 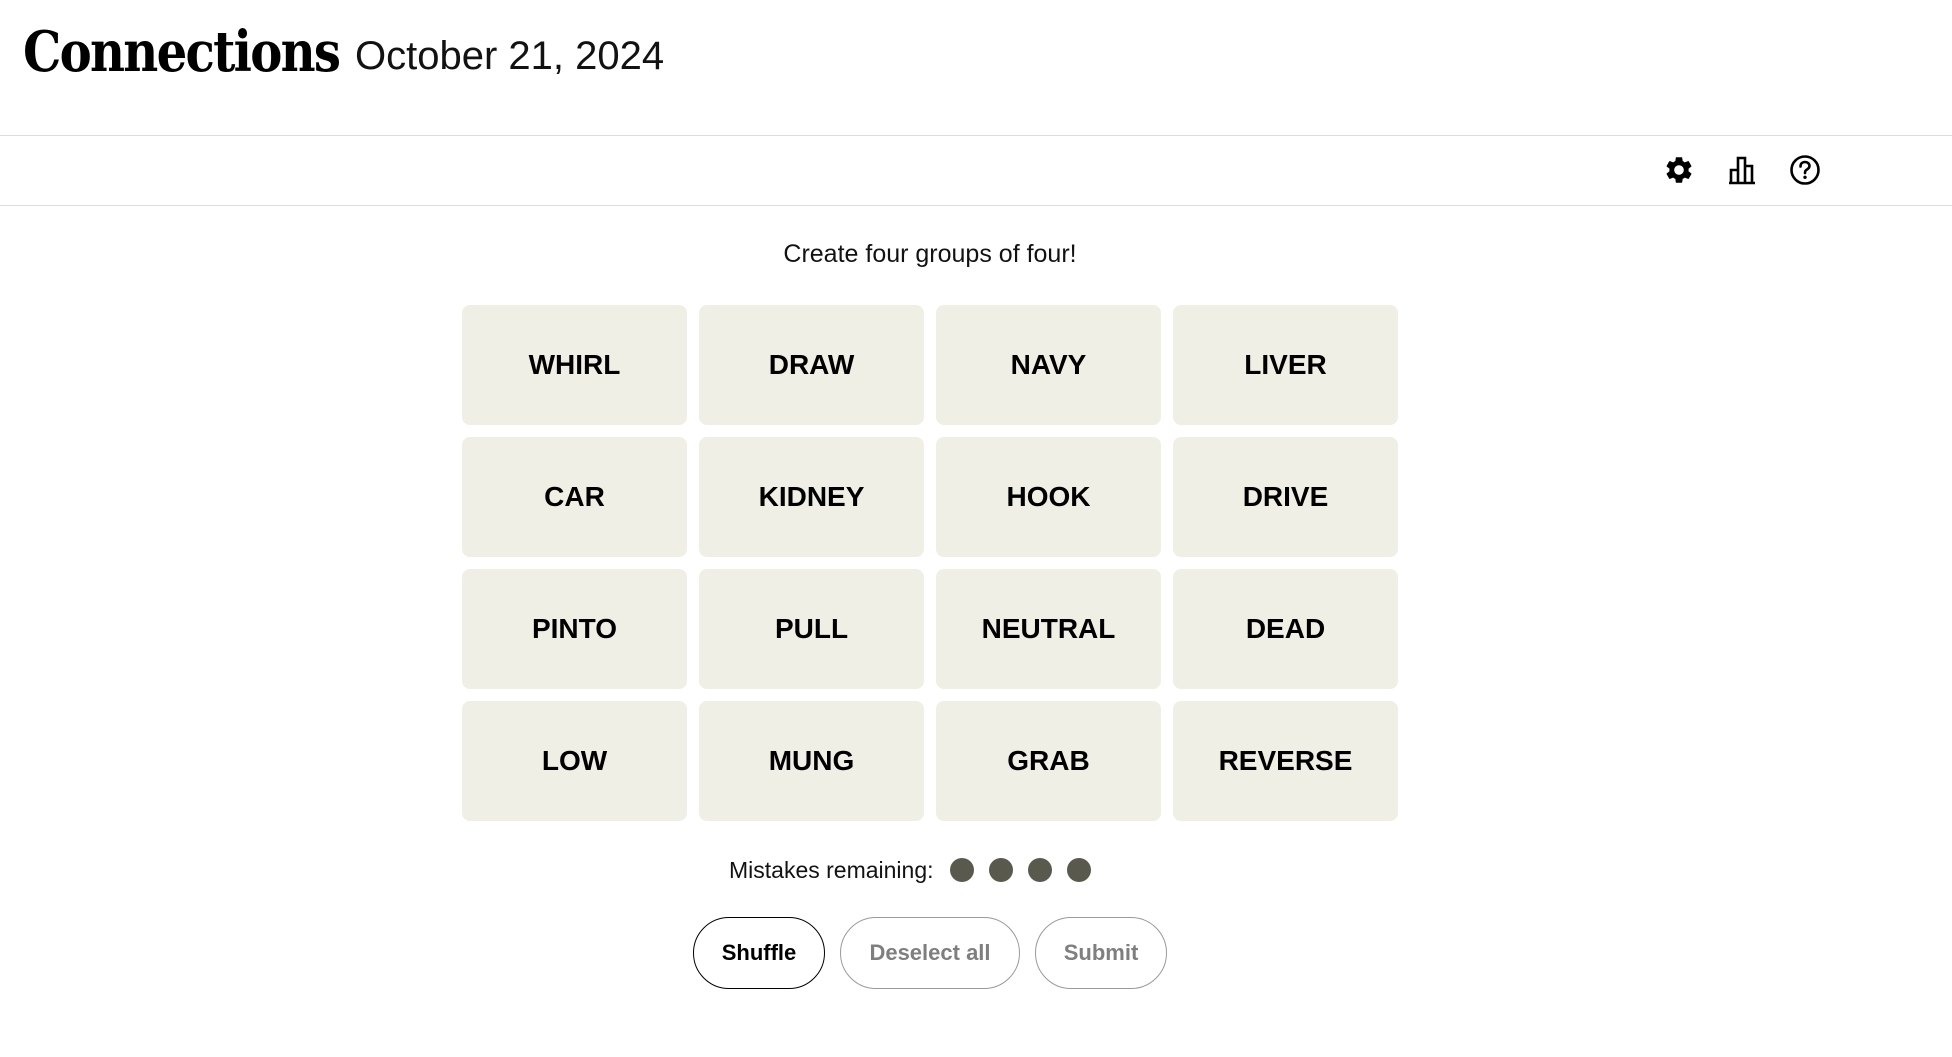 I want to click on settings-button, so click(x=1679, y=172).